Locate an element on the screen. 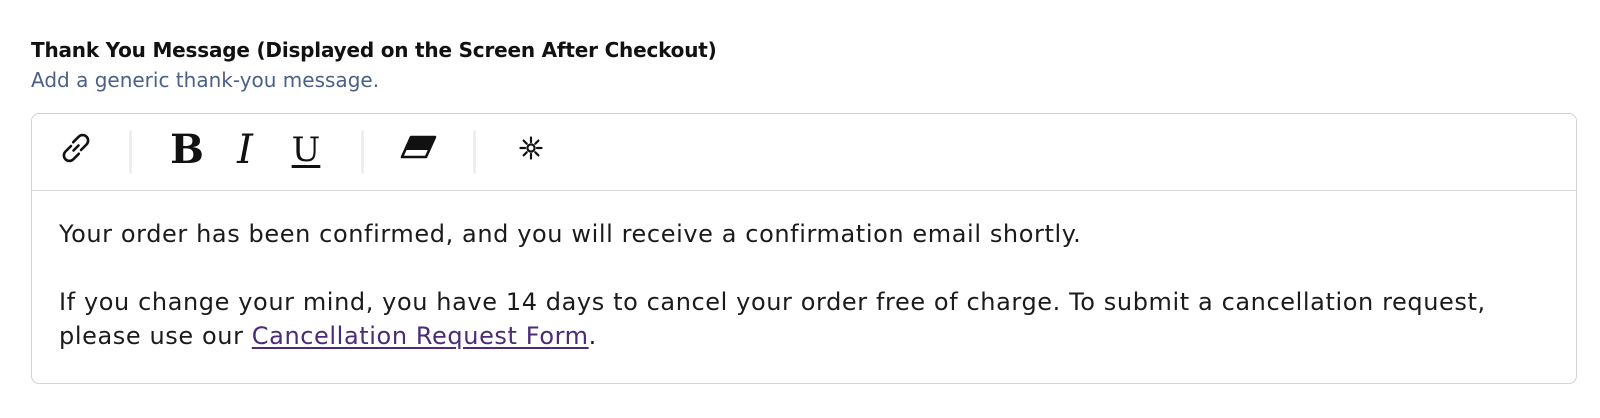 The height and width of the screenshot is (418, 1600). clear-formatting-button is located at coordinates (418, 150).